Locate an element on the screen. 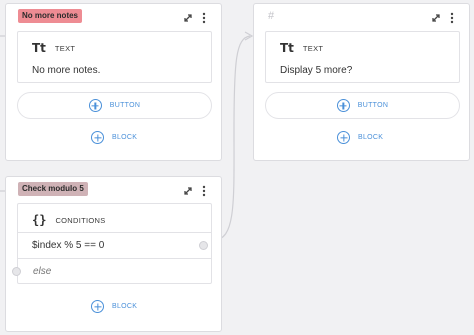 The width and height of the screenshot is (474, 335). condition-output-port is located at coordinates (203, 245).